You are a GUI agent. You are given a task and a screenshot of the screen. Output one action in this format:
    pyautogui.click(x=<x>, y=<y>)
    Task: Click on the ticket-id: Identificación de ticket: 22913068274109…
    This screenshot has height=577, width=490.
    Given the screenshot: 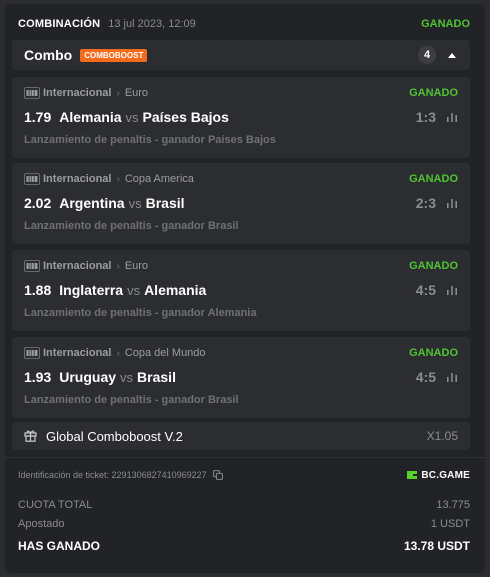 What is the action you would take?
    pyautogui.click(x=112, y=475)
    